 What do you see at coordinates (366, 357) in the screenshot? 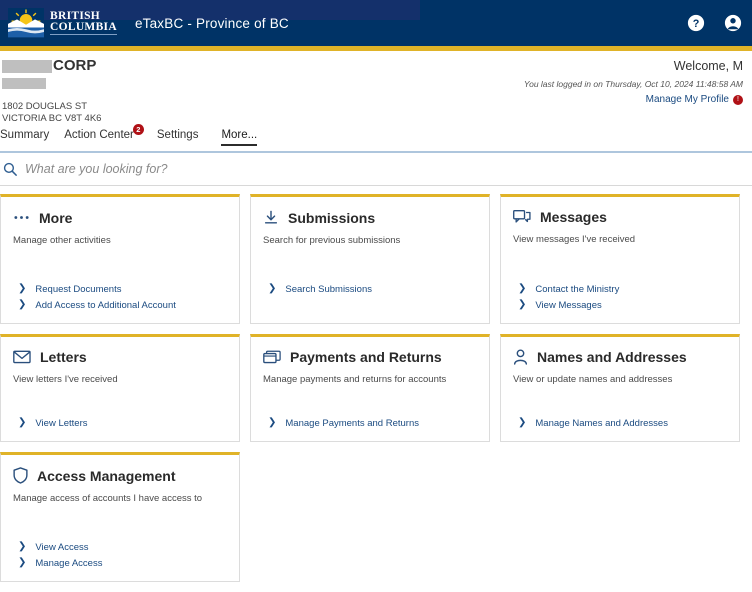
I see `card-payments-title: Payments and Returns` at bounding box center [366, 357].